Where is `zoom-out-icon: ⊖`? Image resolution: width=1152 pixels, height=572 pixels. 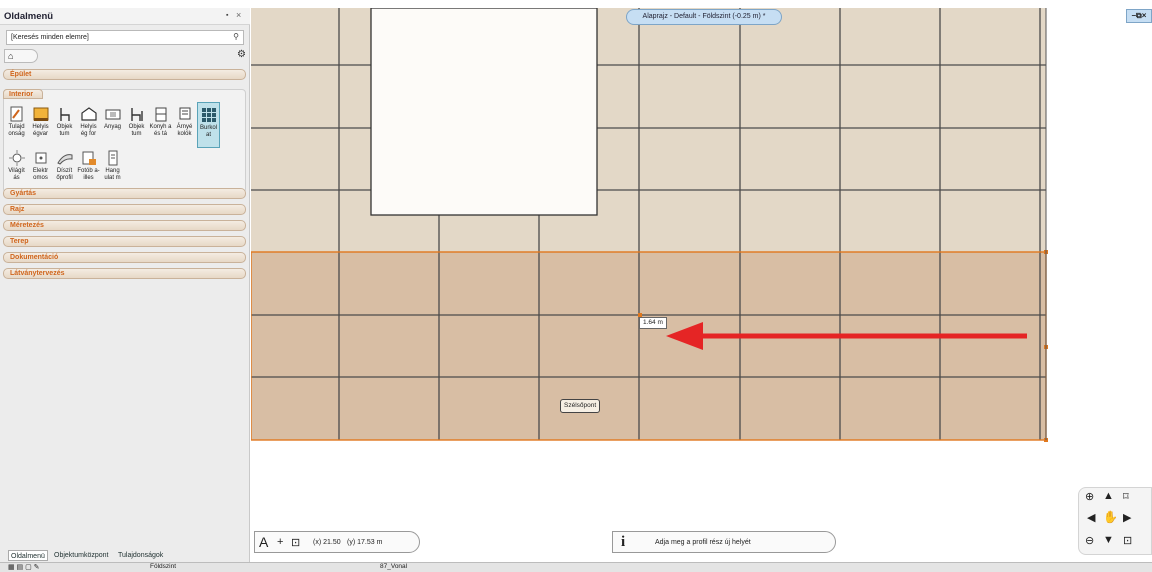 zoom-out-icon: ⊖ is located at coordinates (1089, 540).